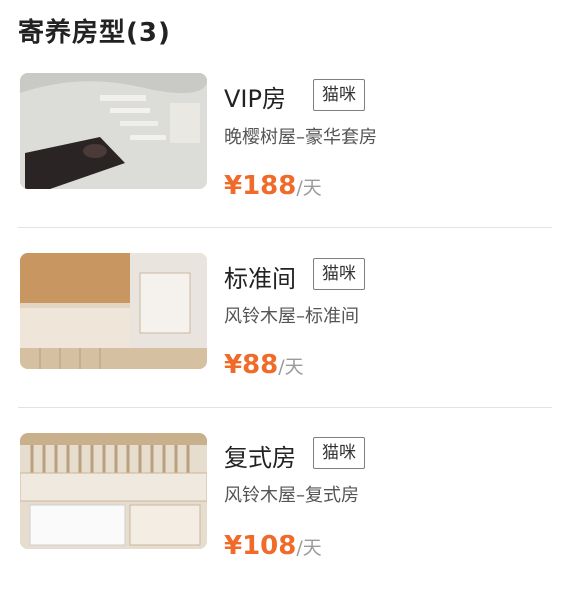 This screenshot has width=564, height=593. What do you see at coordinates (260, 186) in the screenshot?
I see `price-amount: ¥188` at bounding box center [260, 186].